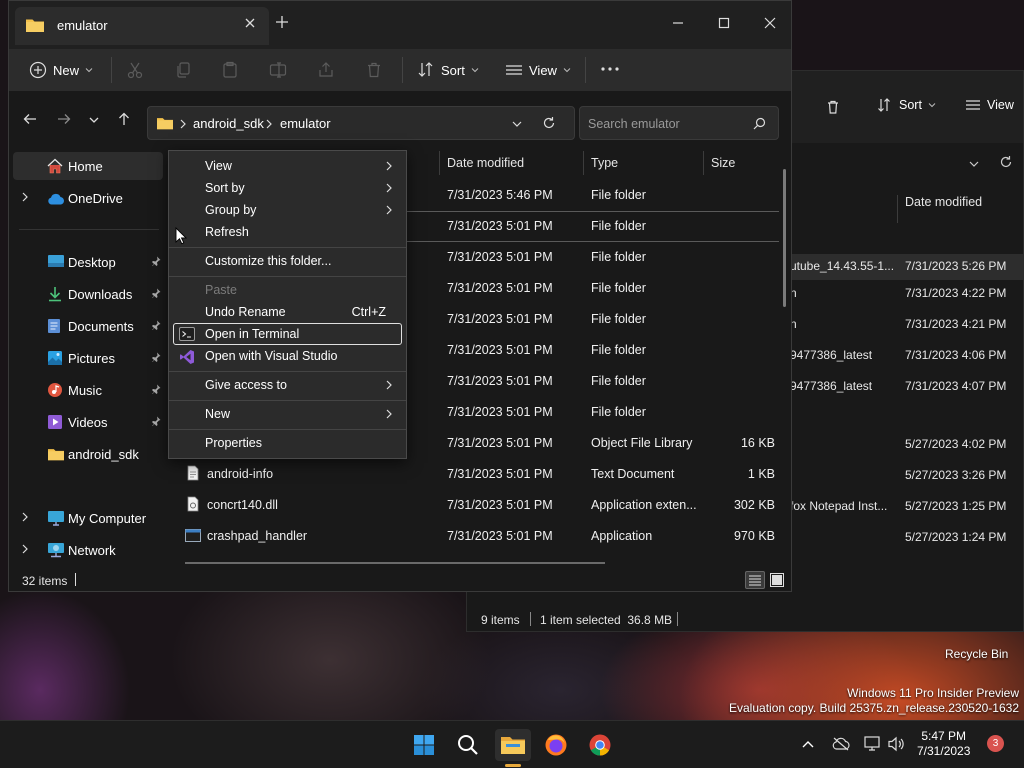 Image resolution: width=1024 pixels, height=768 pixels. I want to click on menu-item-open-in-terminal: Open in Terminal, so click(287, 334).